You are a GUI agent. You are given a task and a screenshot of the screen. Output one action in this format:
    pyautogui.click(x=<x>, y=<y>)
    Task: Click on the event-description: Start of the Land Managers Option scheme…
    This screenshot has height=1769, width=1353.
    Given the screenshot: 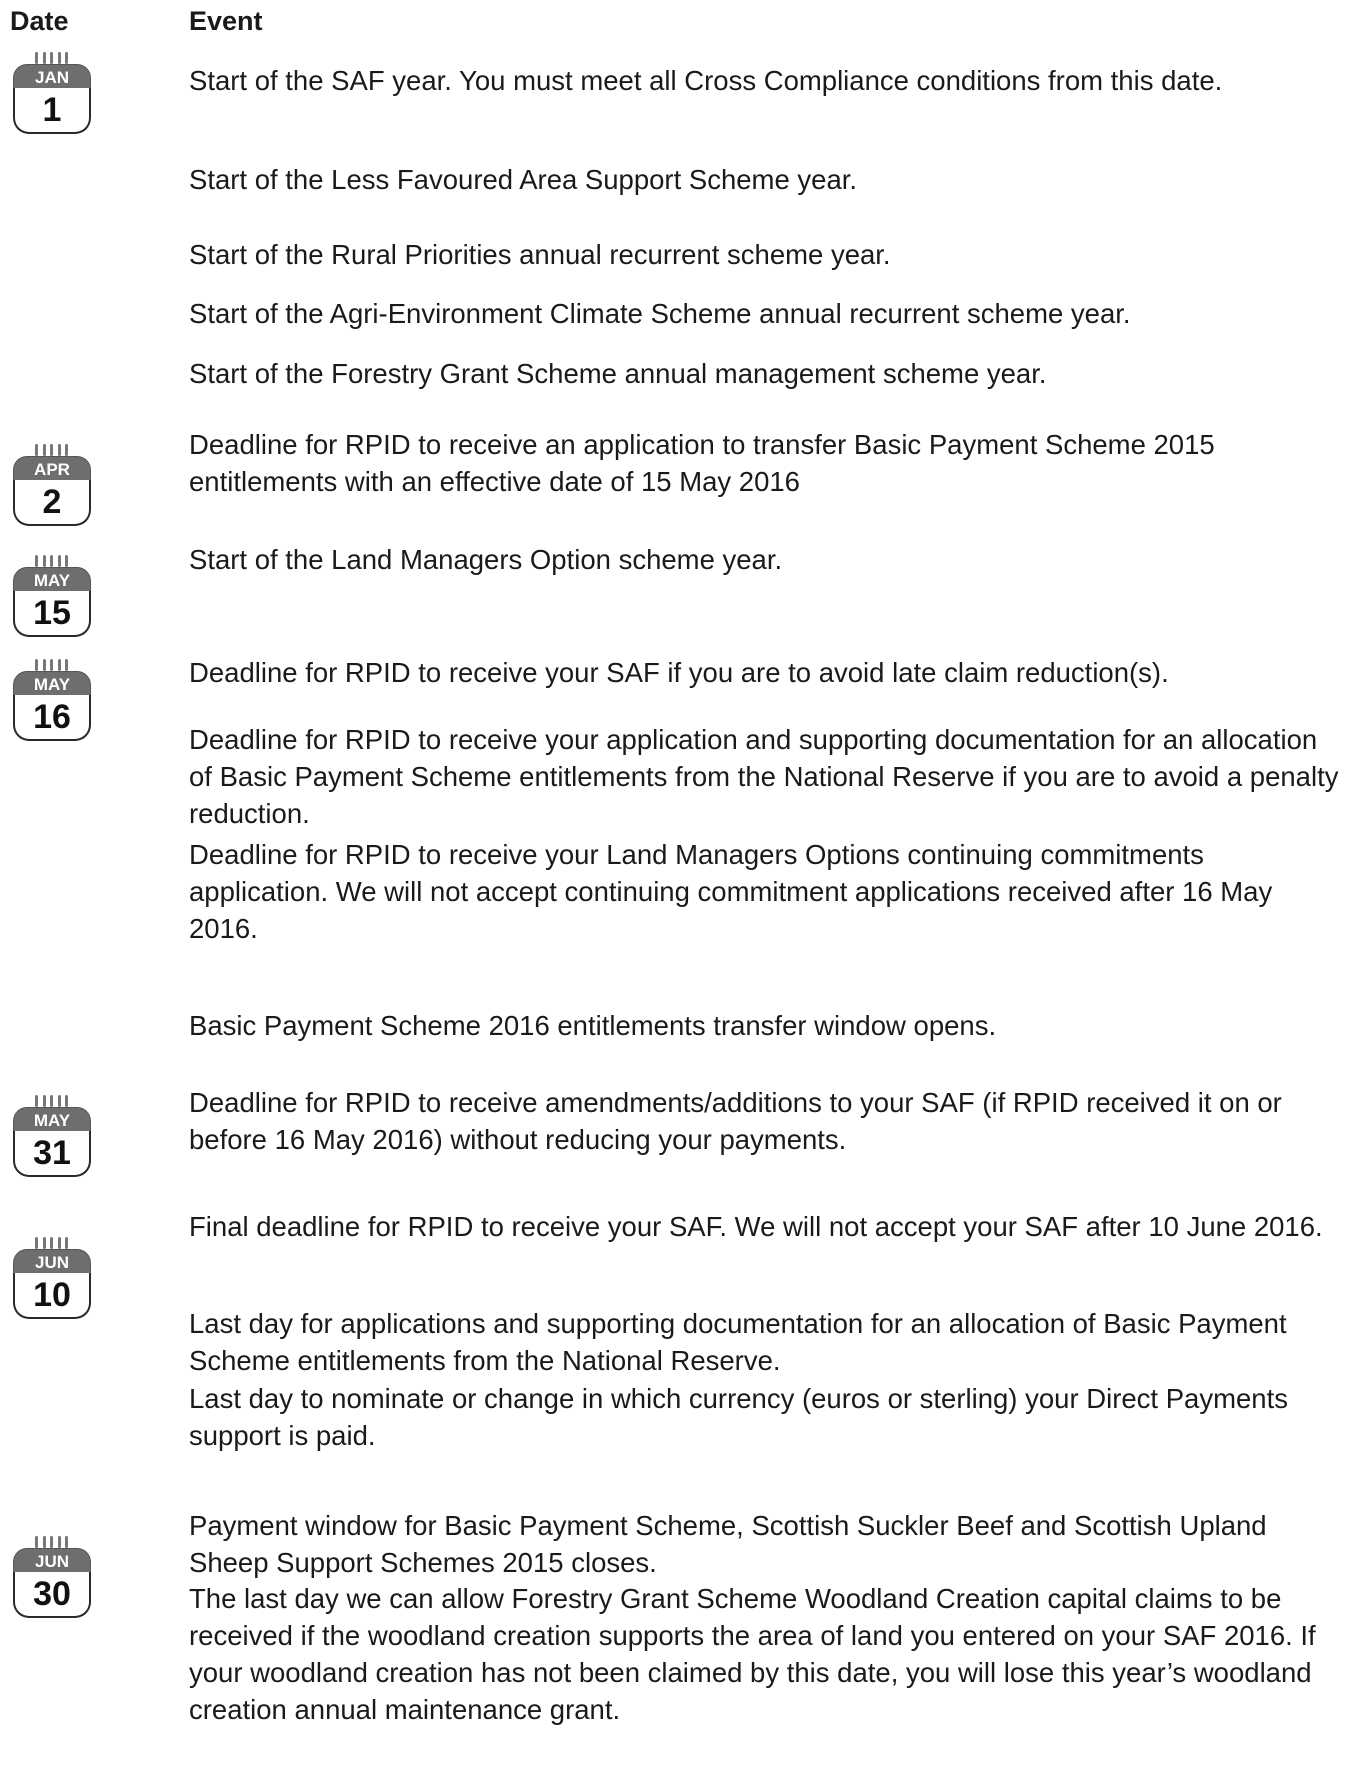 What is the action you would take?
    pyautogui.click(x=486, y=559)
    